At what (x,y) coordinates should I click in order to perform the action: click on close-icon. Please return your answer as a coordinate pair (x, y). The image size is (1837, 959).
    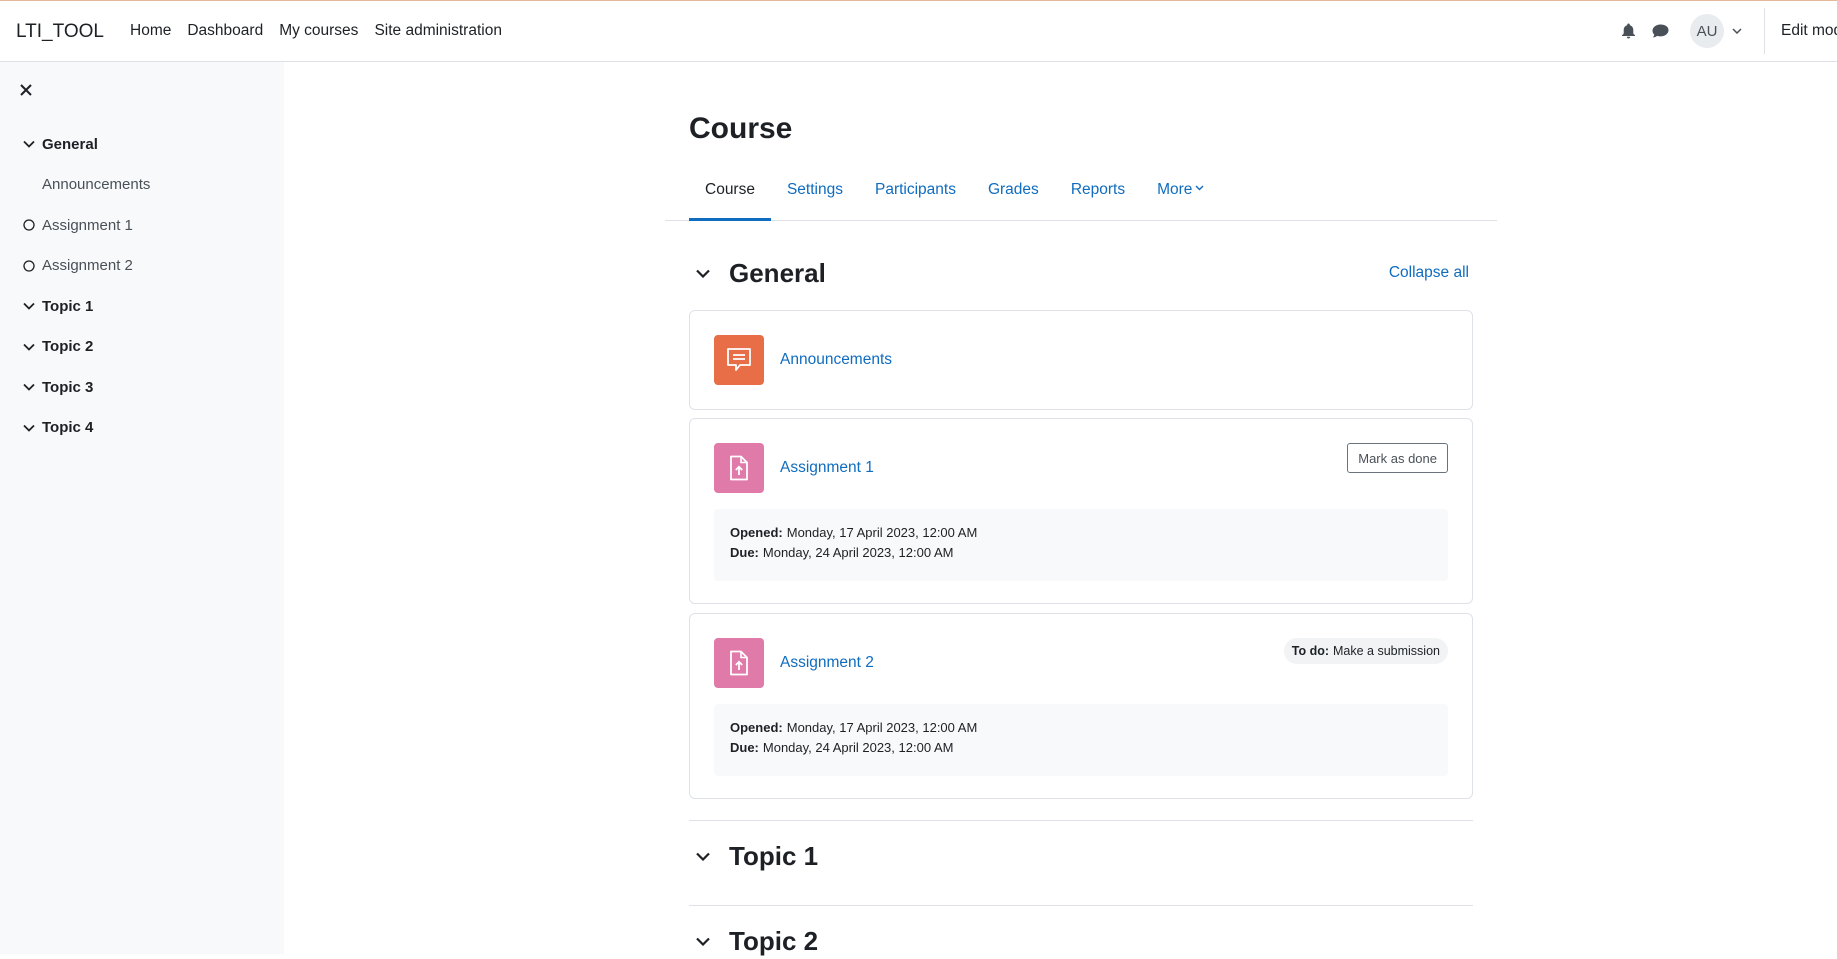
    Looking at the image, I should click on (26, 90).